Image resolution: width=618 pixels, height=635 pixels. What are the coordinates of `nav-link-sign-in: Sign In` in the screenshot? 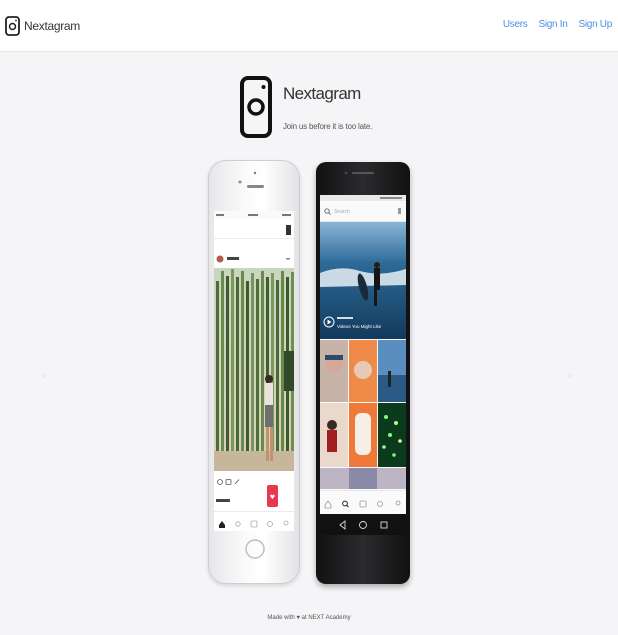 It's located at (552, 24).